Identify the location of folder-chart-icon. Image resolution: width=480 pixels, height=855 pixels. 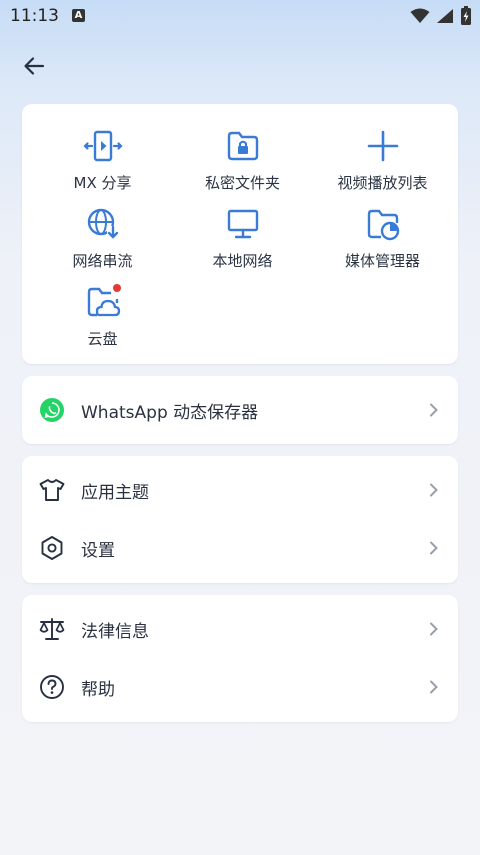
(383, 224).